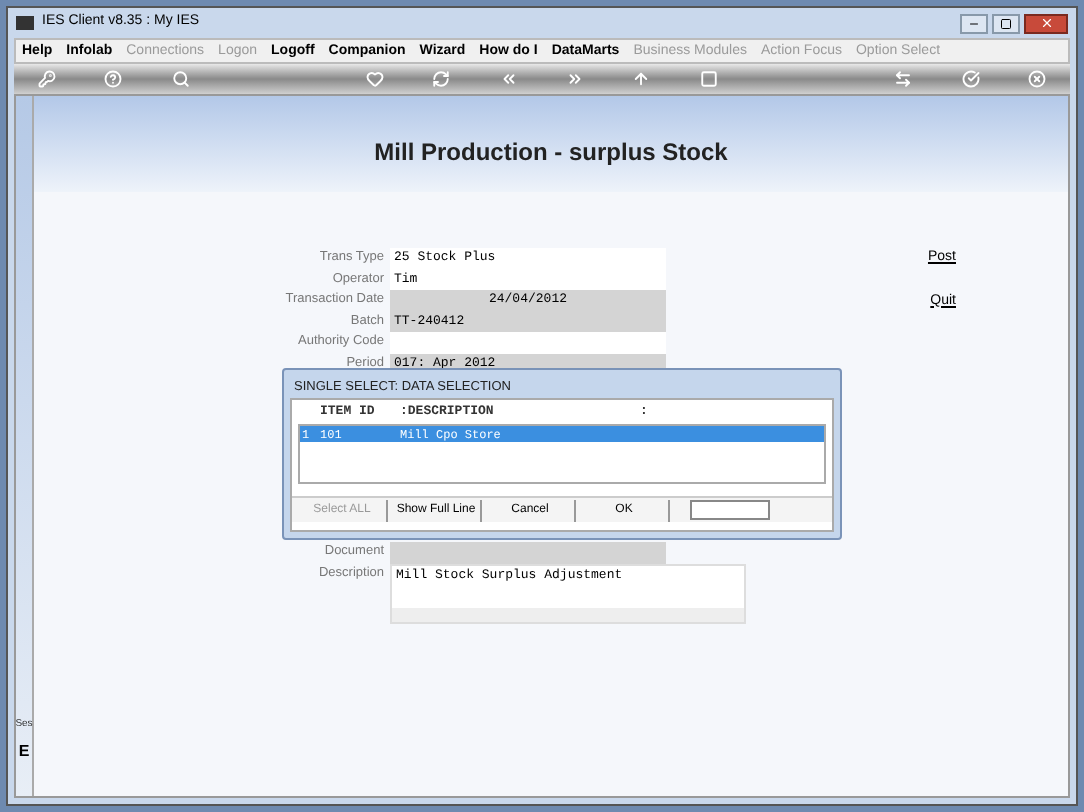 The height and width of the screenshot is (812, 1084). What do you see at coordinates (568, 614) in the screenshot?
I see `horizontal-scrollbar` at bounding box center [568, 614].